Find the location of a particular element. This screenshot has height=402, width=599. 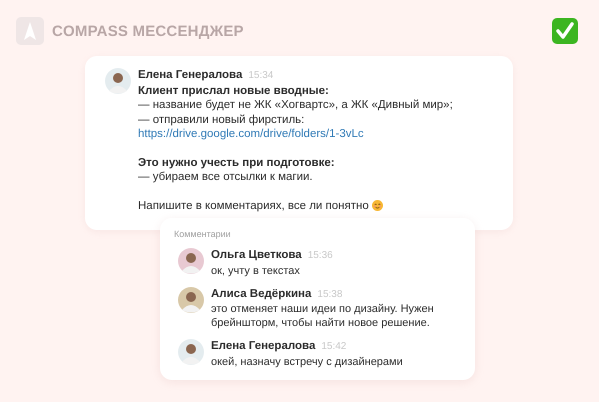

comment-text: ок, учту в текстах is located at coordinates (256, 271).